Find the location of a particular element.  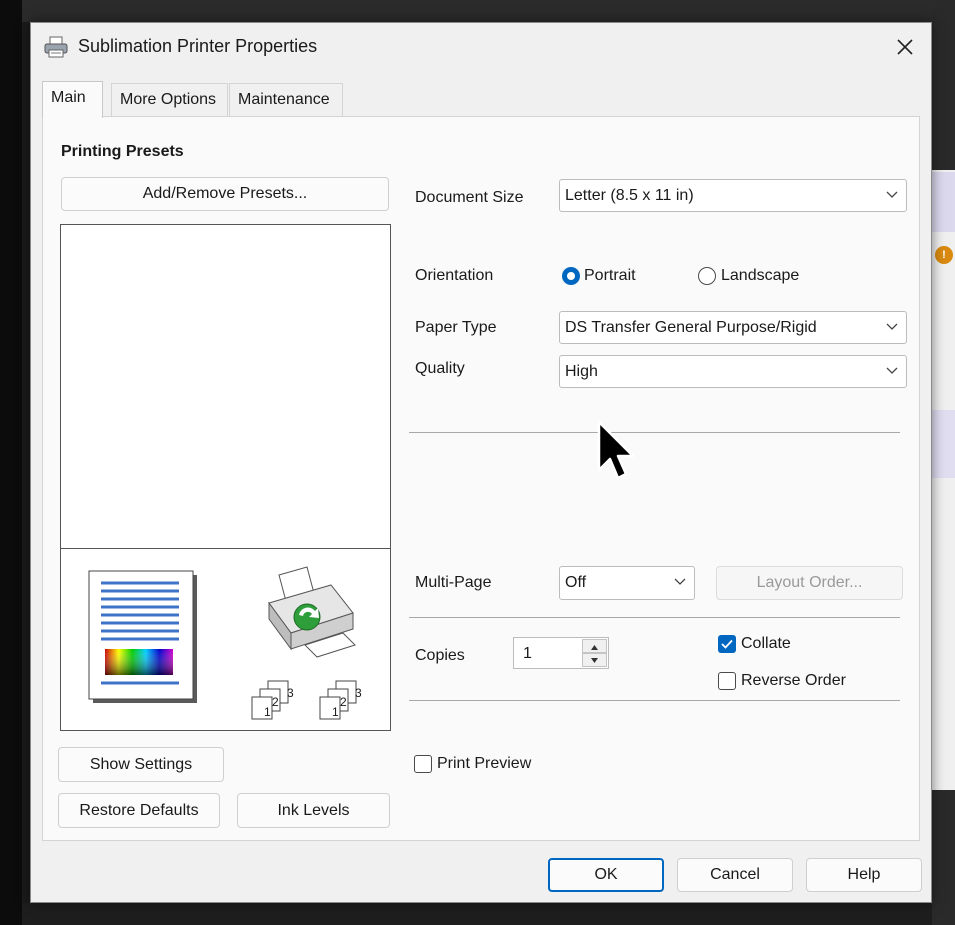

copies-increment-button is located at coordinates (594, 646).